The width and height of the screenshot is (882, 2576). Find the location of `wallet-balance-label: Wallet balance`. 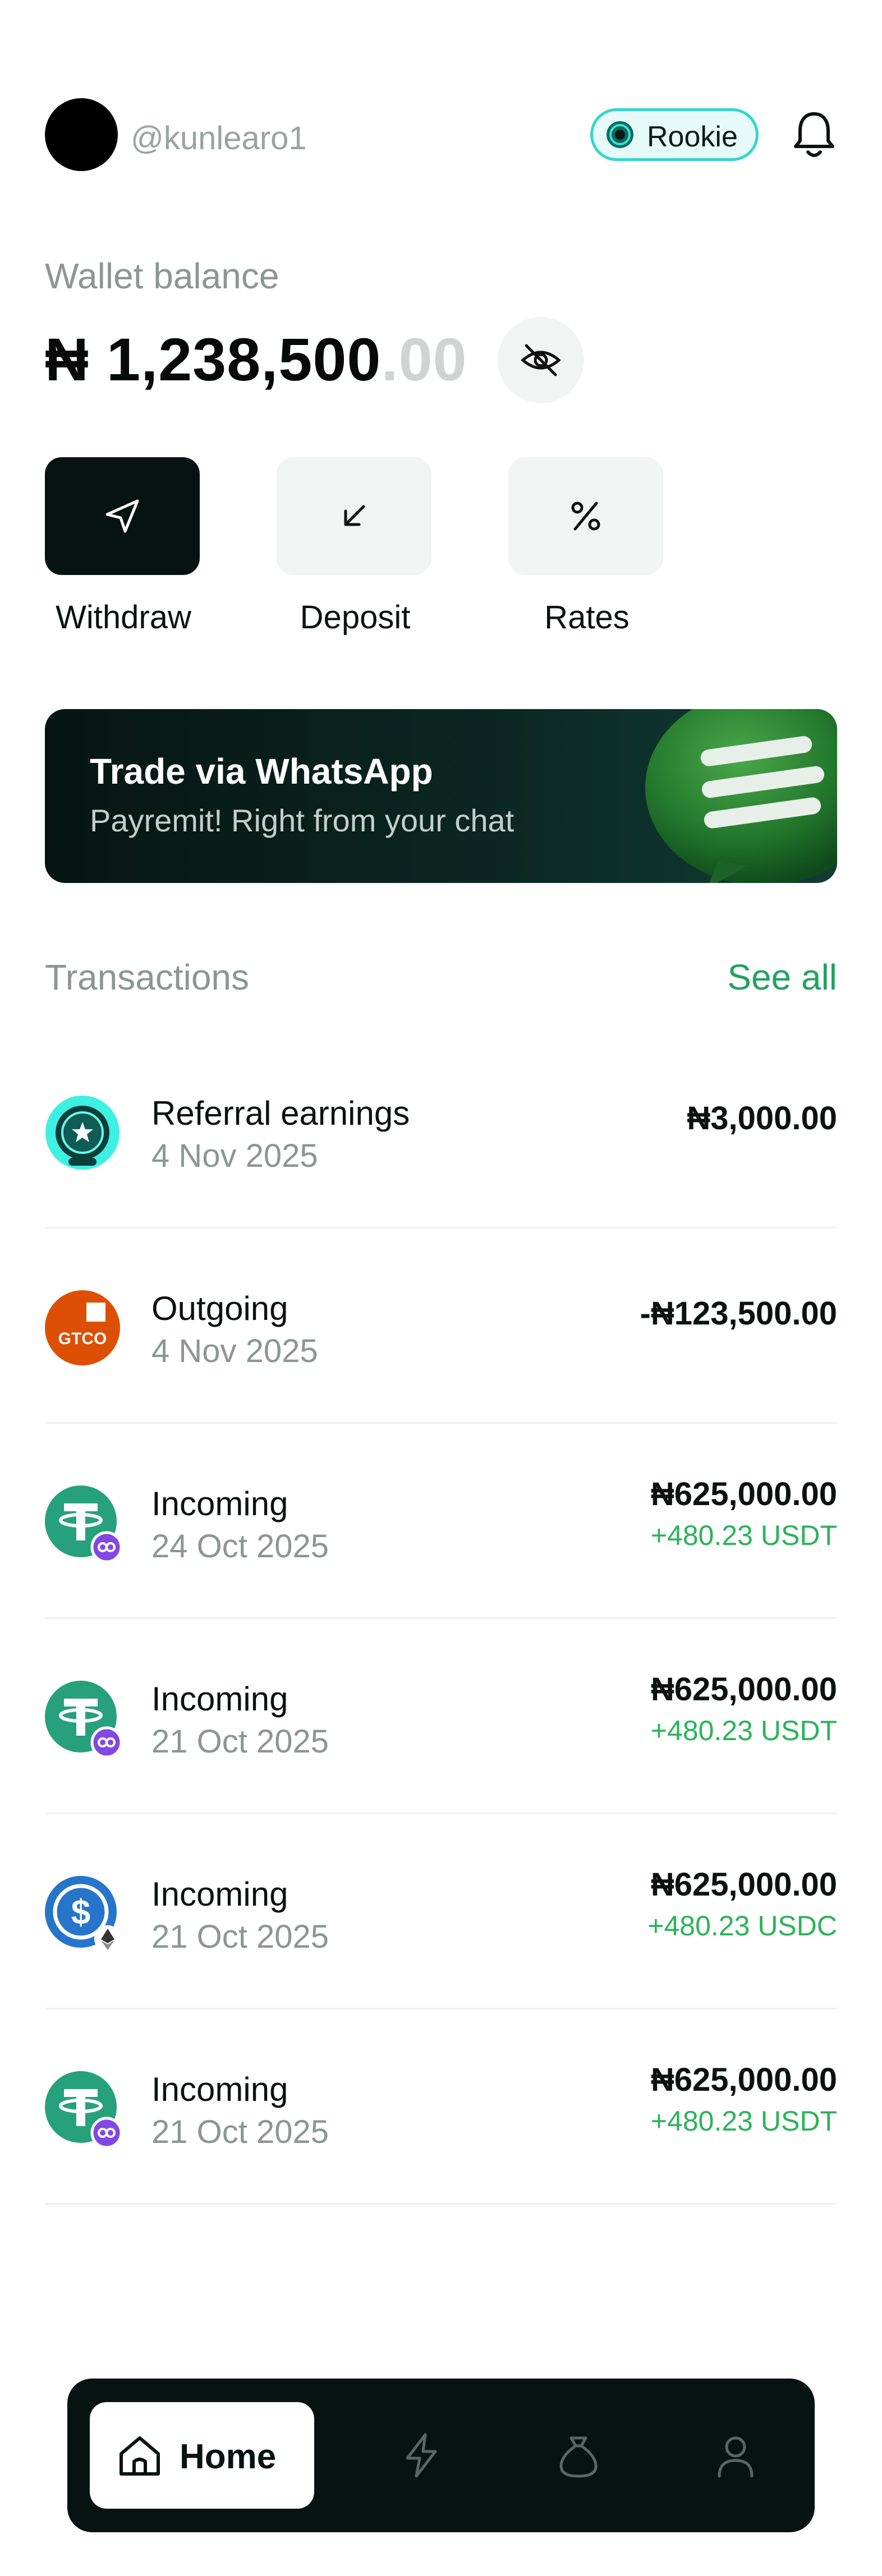

wallet-balance-label: Wallet balance is located at coordinates (162, 276).